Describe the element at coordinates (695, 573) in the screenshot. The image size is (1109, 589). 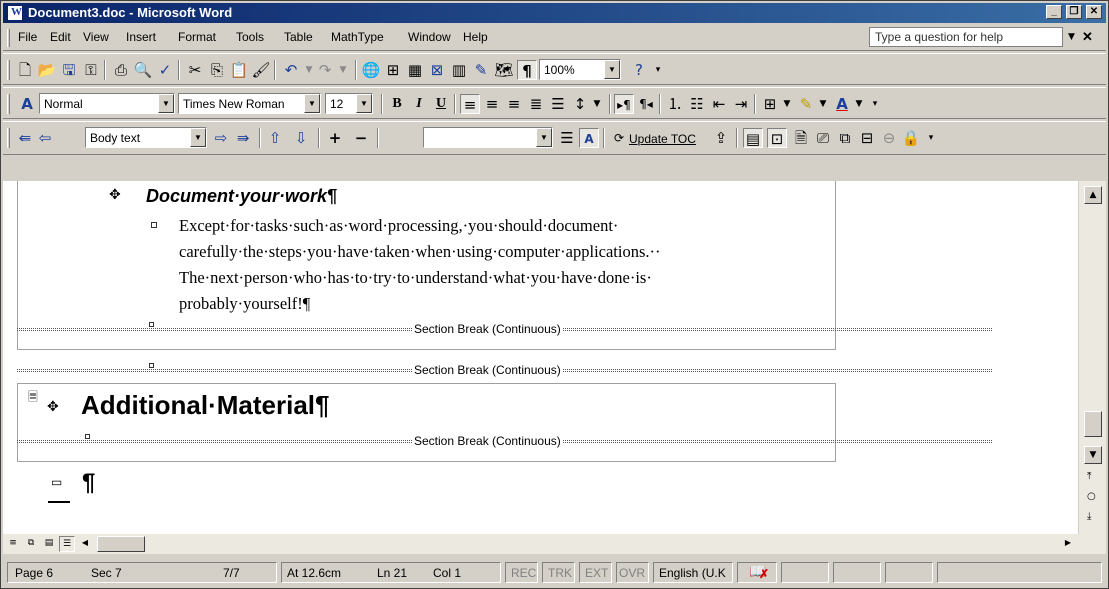
I see `status-language: English (U.K` at that location.